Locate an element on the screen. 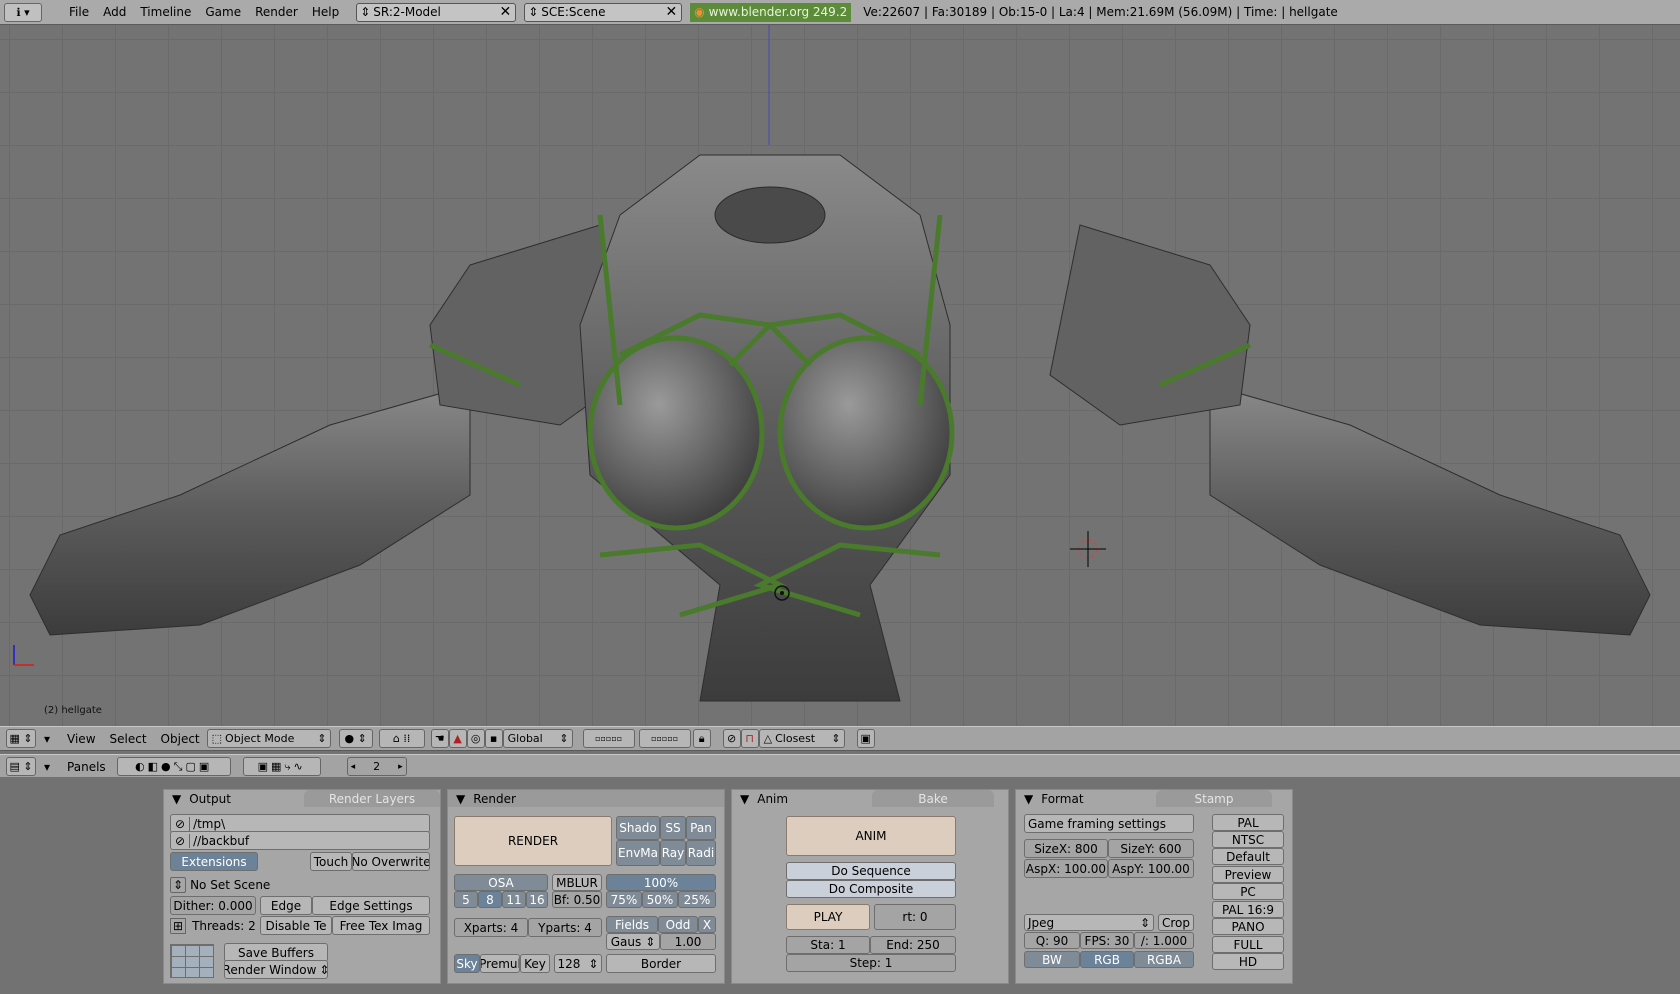  sizey-field: SizeY: 600 is located at coordinates (1151, 848).